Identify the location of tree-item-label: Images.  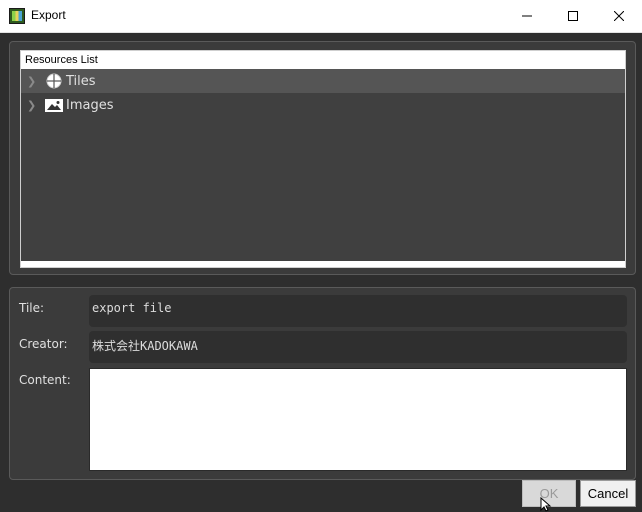
(90, 105).